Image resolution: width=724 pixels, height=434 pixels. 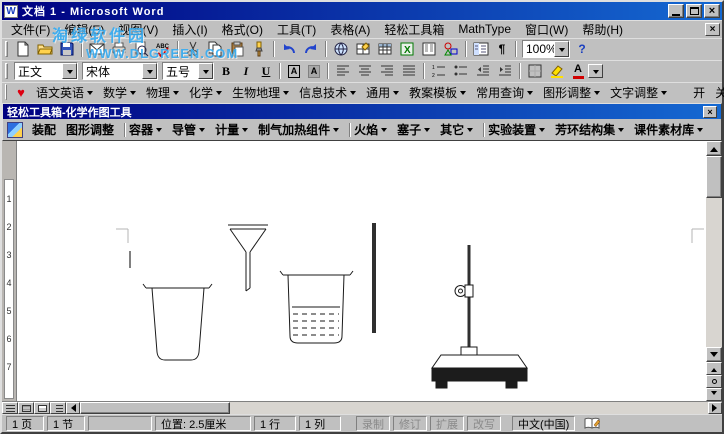 What do you see at coordinates (483, 71) in the screenshot?
I see `decrease-indent-button` at bounding box center [483, 71].